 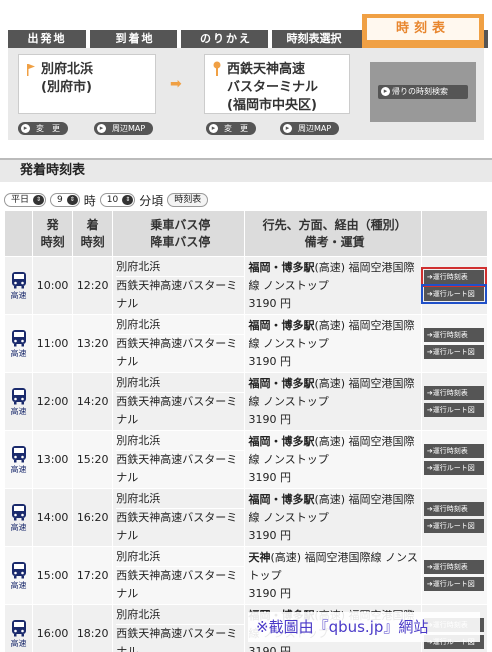 What do you see at coordinates (93, 459) in the screenshot?
I see `arrival-time: 15:20` at bounding box center [93, 459].